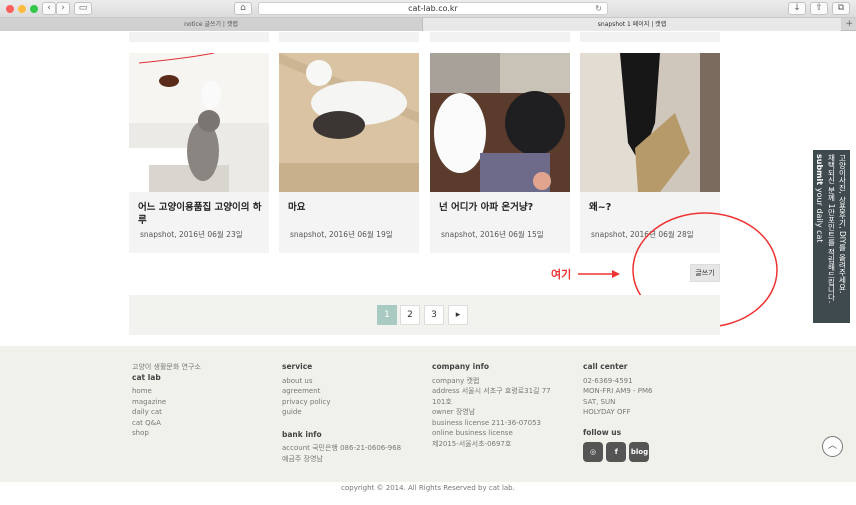 The height and width of the screenshot is (505, 856). I want to click on banner-line: 채택되신 분께 1만포인트를 적립해드립니다., so click(831, 229).